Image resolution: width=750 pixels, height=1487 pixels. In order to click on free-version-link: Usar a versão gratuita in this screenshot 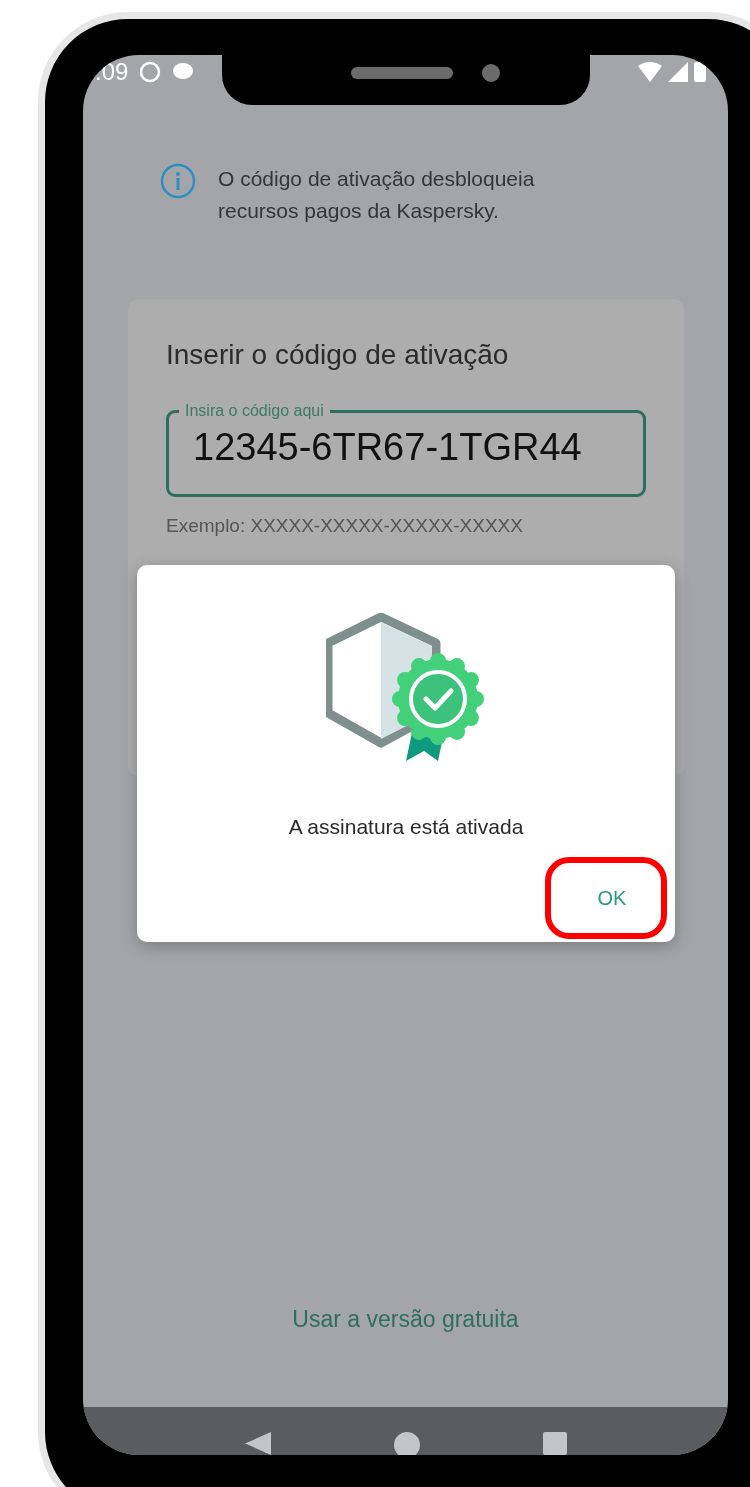, I will do `click(405, 1319)`.